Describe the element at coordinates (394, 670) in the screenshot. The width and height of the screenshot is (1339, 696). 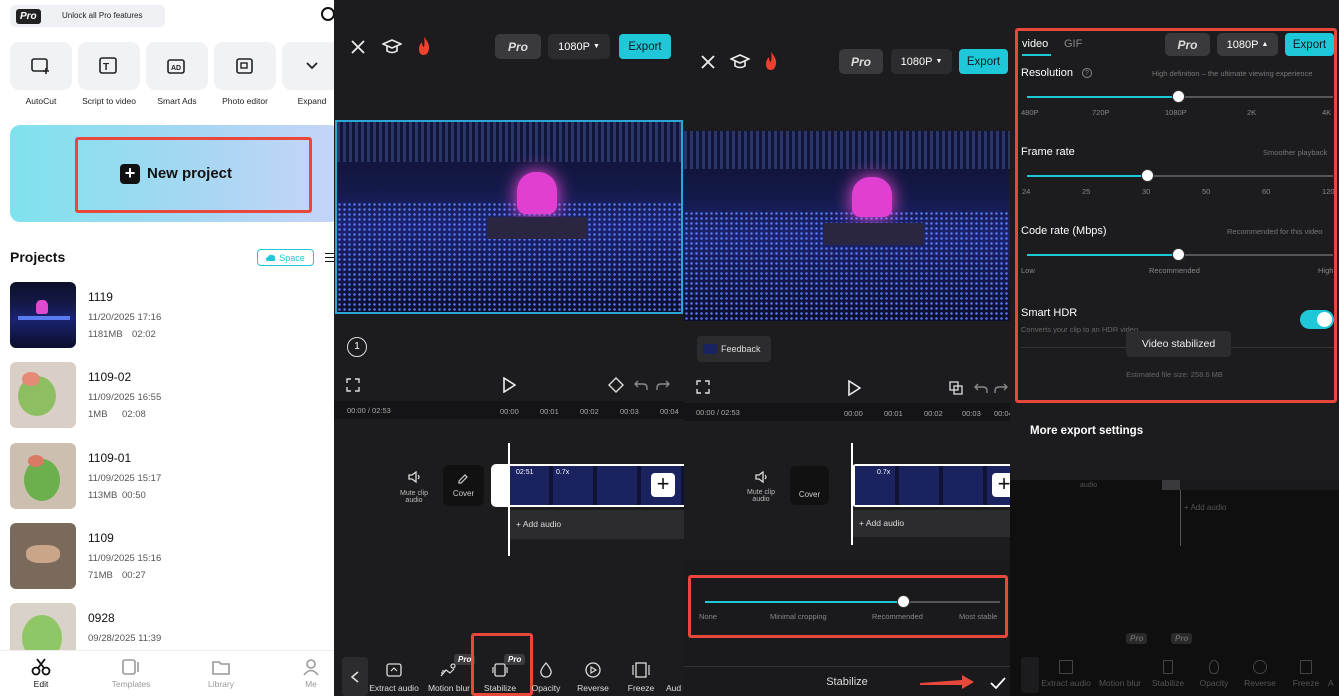
I see `extract-audio-icon` at that location.